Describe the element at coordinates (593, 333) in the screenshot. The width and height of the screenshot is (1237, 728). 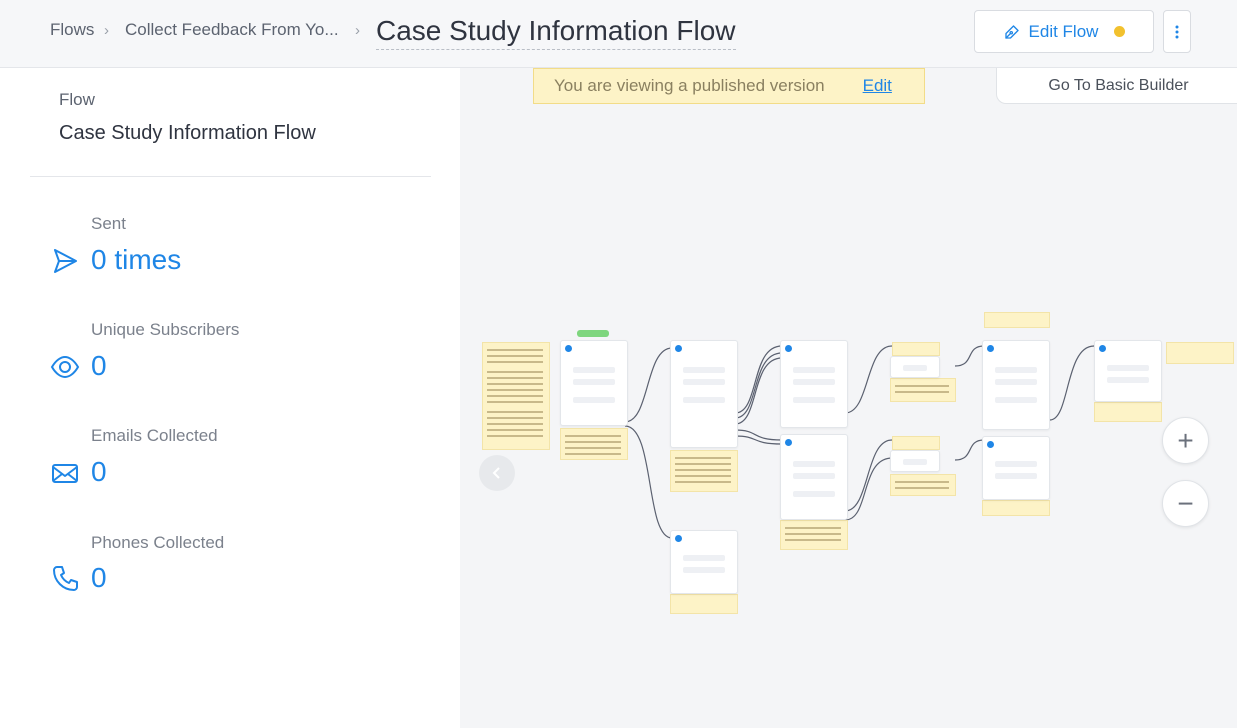
I see `start-tag` at that location.